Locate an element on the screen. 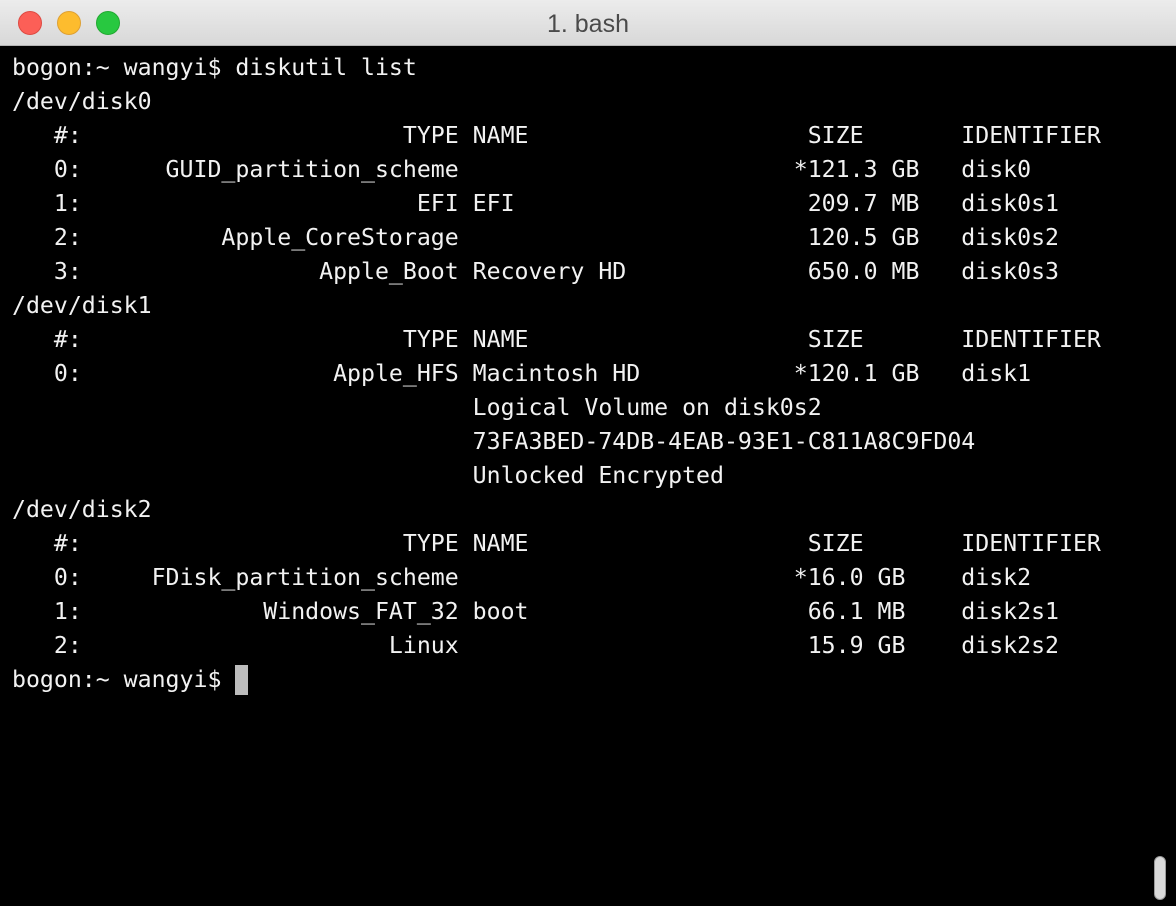 Image resolution: width=1176 pixels, height=906 pixels. terminal-line-disk1-uuid: 73FA3BED-74DB-4EAB-93E1-C811A8C9FD04 is located at coordinates (494, 441).